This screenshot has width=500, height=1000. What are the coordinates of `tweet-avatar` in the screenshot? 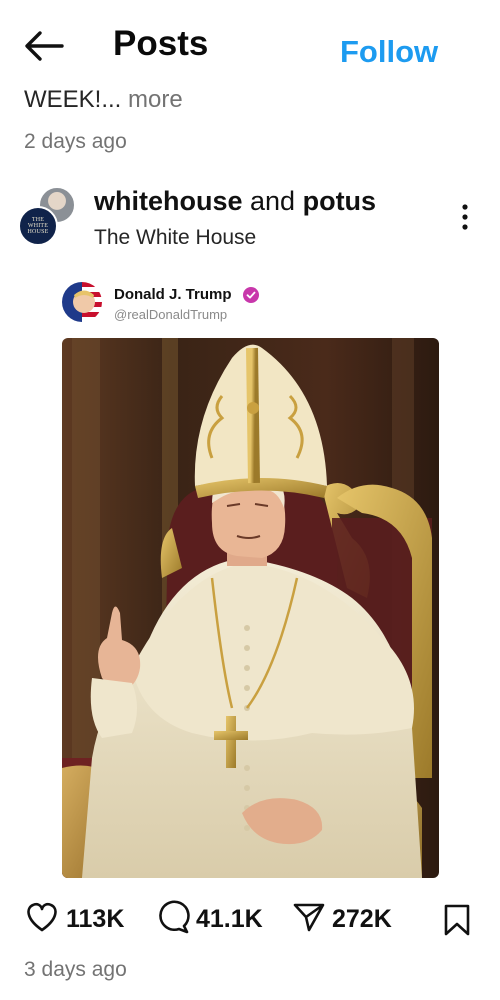 It's located at (82, 302).